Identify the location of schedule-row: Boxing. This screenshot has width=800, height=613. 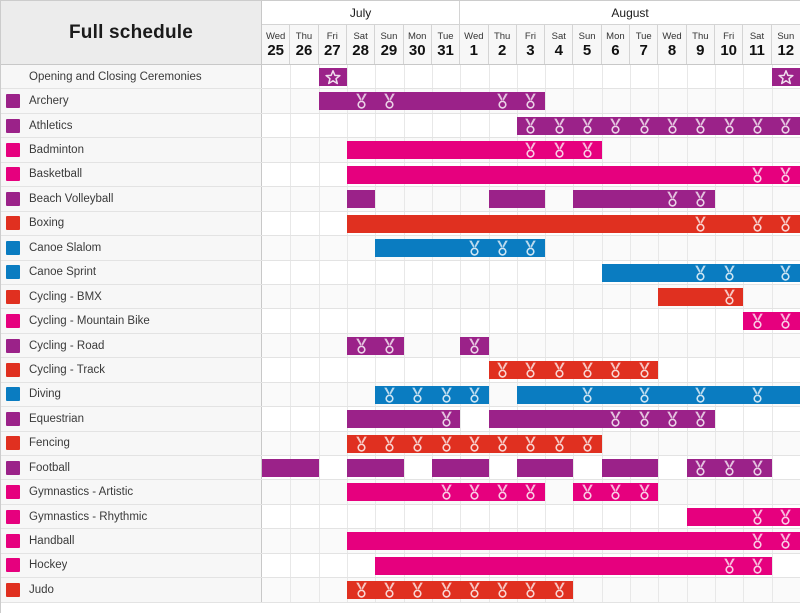
(400, 224).